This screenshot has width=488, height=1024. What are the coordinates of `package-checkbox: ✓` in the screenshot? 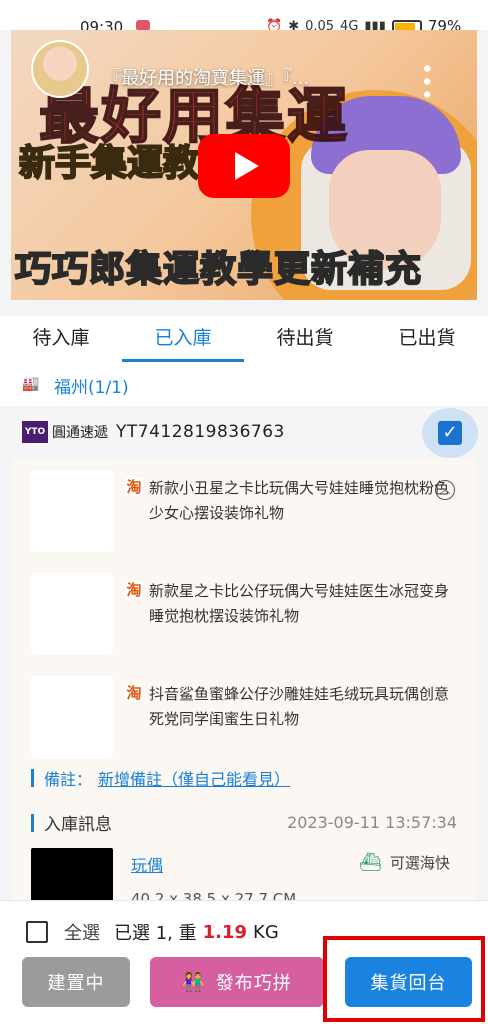 It's located at (450, 433).